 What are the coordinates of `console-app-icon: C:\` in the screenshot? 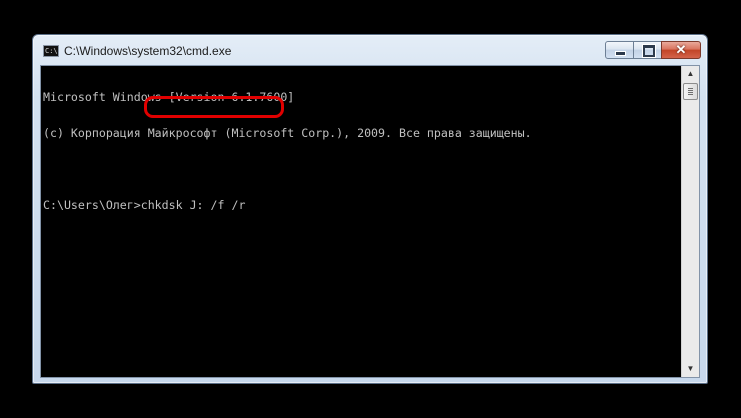 It's located at (51, 51).